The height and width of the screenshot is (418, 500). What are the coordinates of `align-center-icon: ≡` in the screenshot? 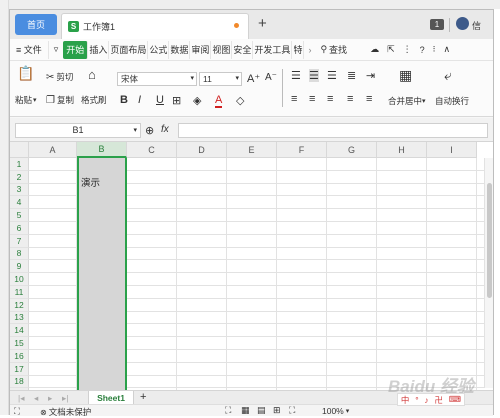 It's located at (312, 99).